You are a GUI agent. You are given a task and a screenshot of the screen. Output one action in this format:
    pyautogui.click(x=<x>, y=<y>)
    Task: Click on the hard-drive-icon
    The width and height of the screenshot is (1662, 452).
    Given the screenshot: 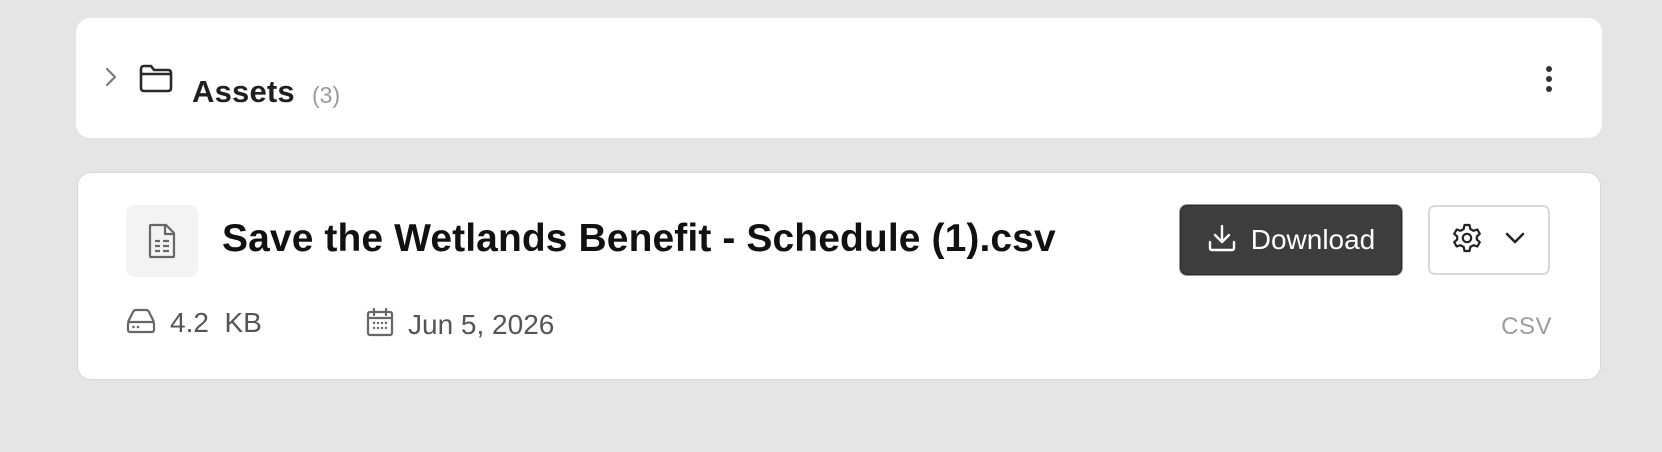 What is the action you would take?
    pyautogui.click(x=141, y=323)
    